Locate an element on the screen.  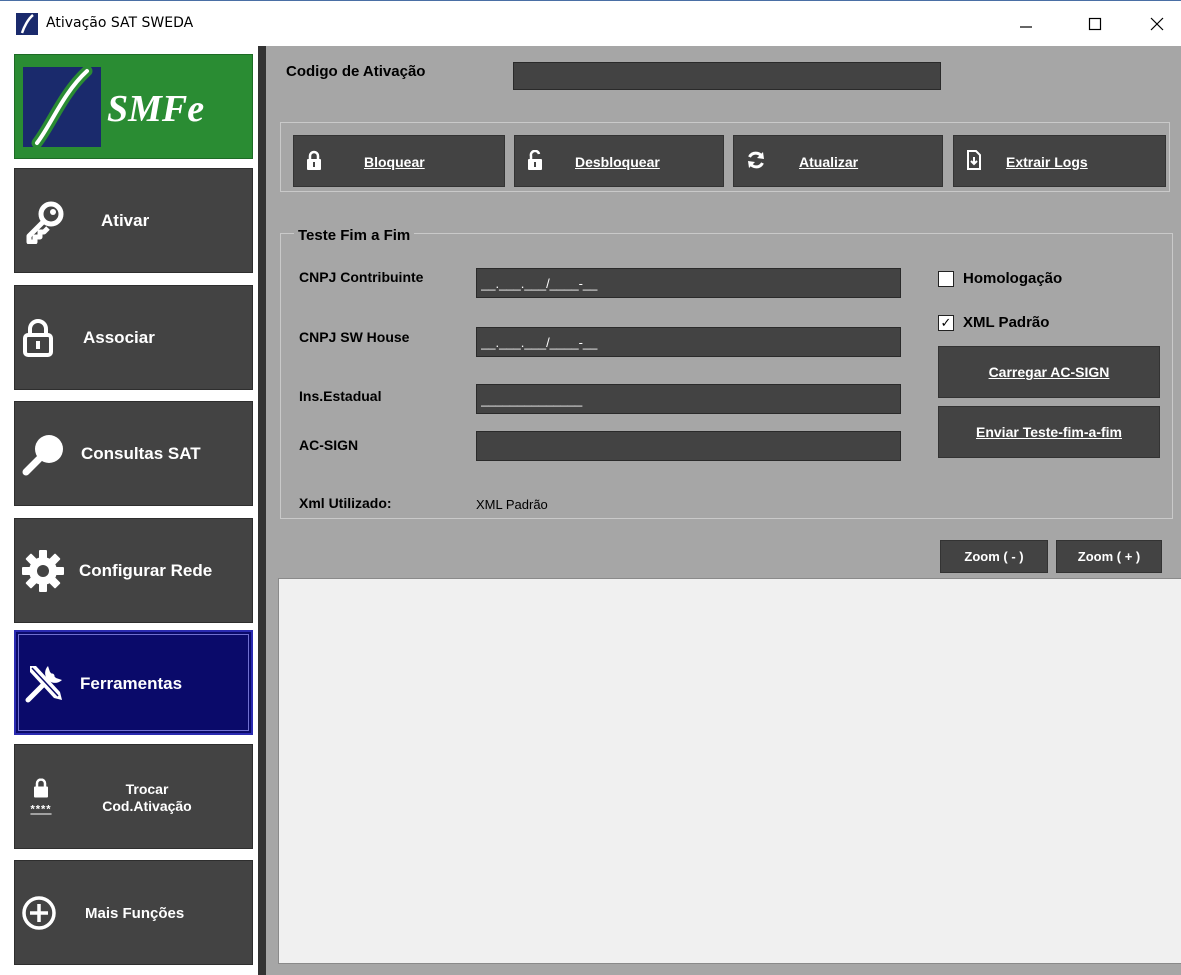
ac-sign-input is located at coordinates (688, 446).